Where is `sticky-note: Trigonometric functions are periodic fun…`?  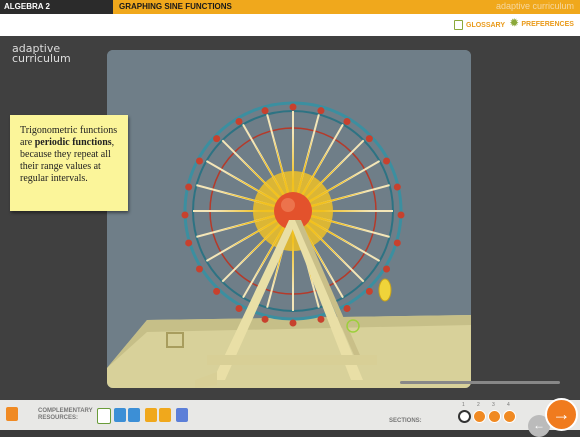 sticky-note: Trigonometric functions are periodic fun… is located at coordinates (69, 163).